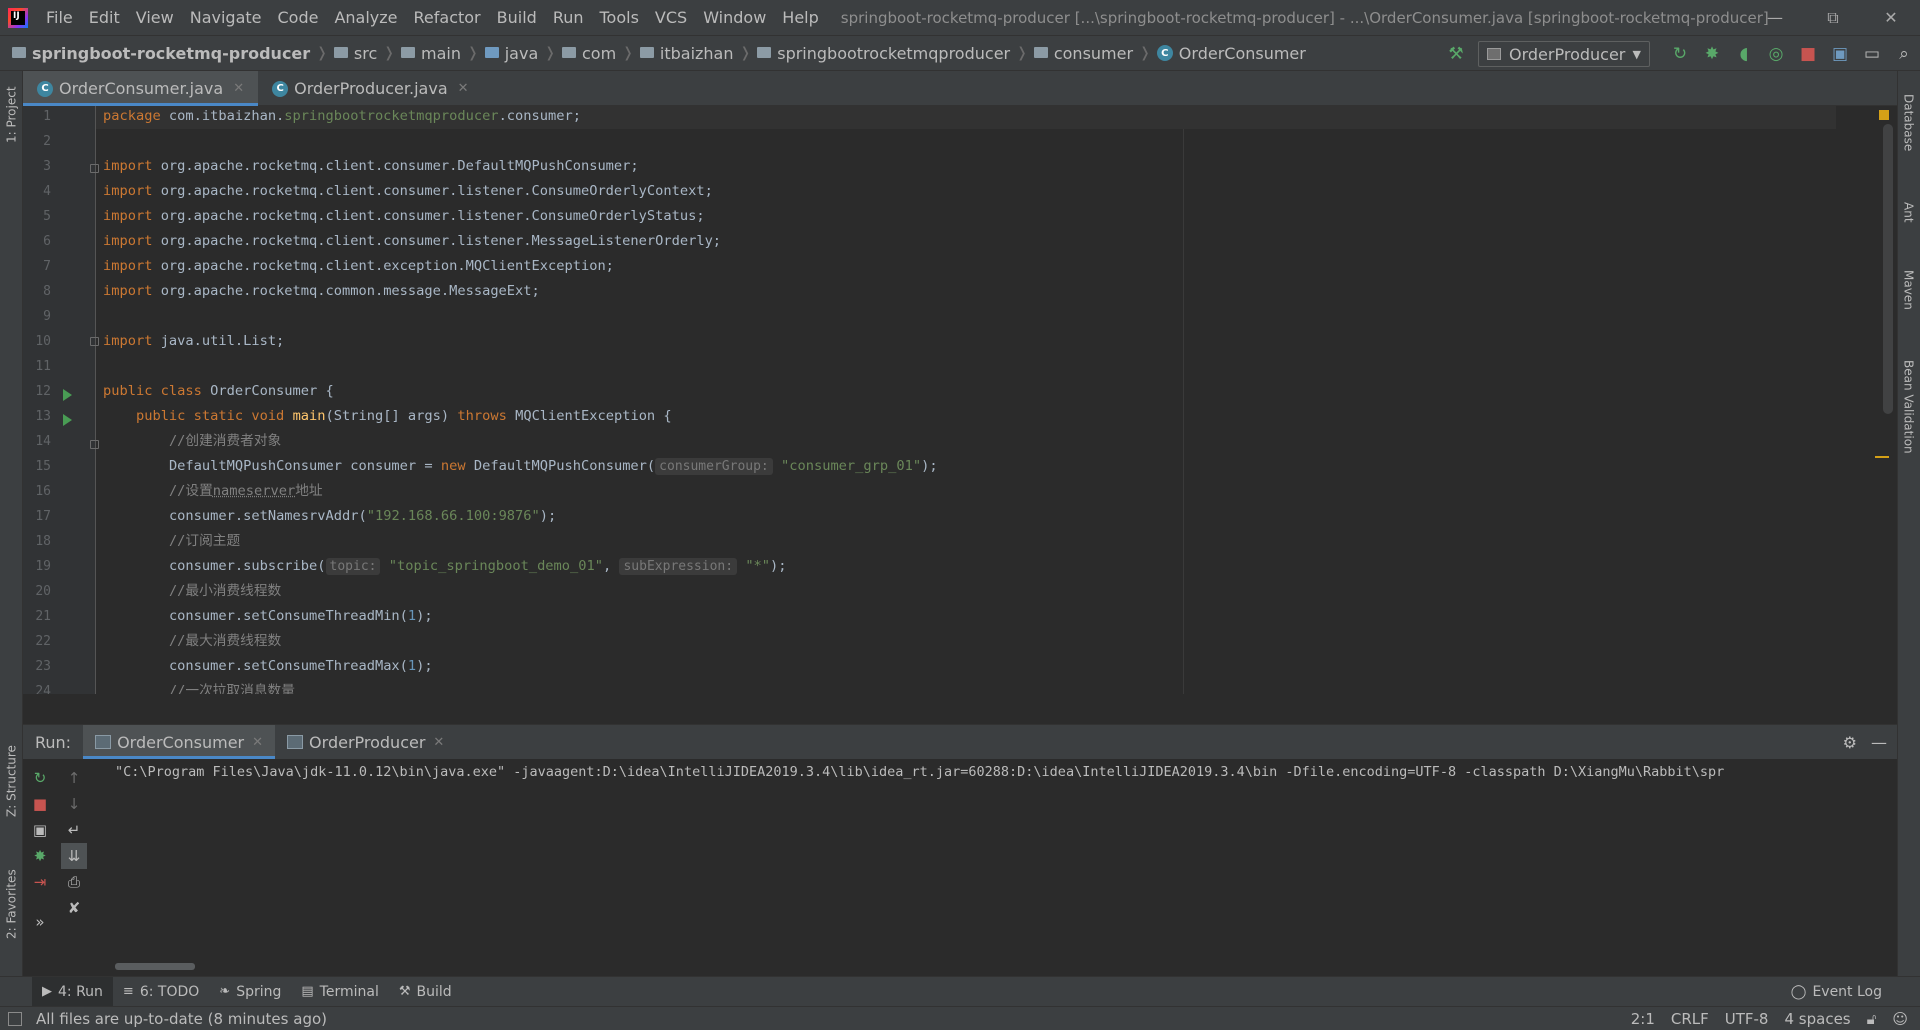 The image size is (1920, 1030). I want to click on project-tool-tab: 1: Project, so click(11, 115).